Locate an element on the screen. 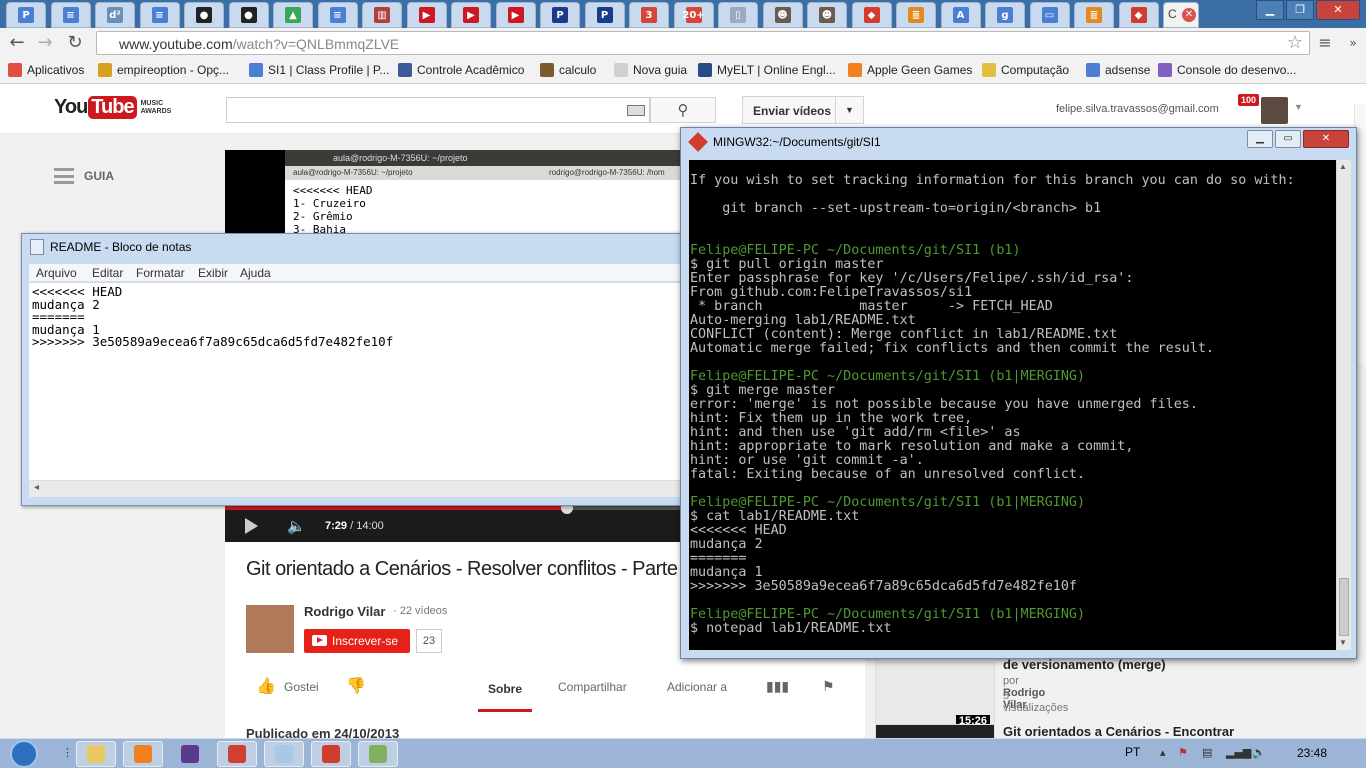 This screenshot has width=1366, height=768. bookmark-star-icon: ☆ is located at coordinates (1295, 42).